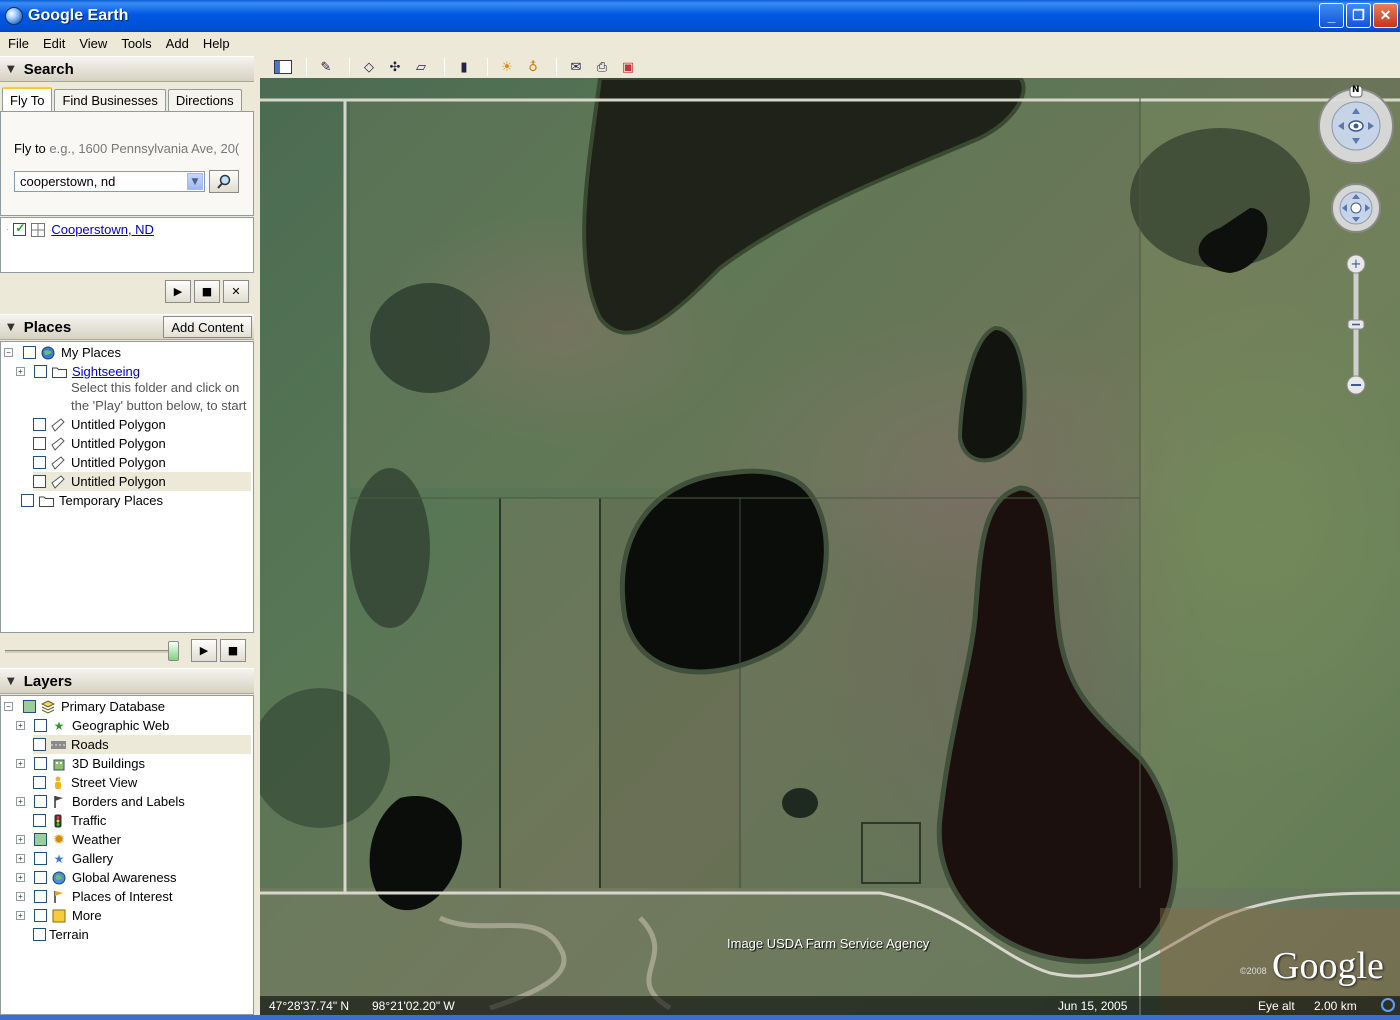  I want to click on ruler-icon: ▮, so click(464, 67).